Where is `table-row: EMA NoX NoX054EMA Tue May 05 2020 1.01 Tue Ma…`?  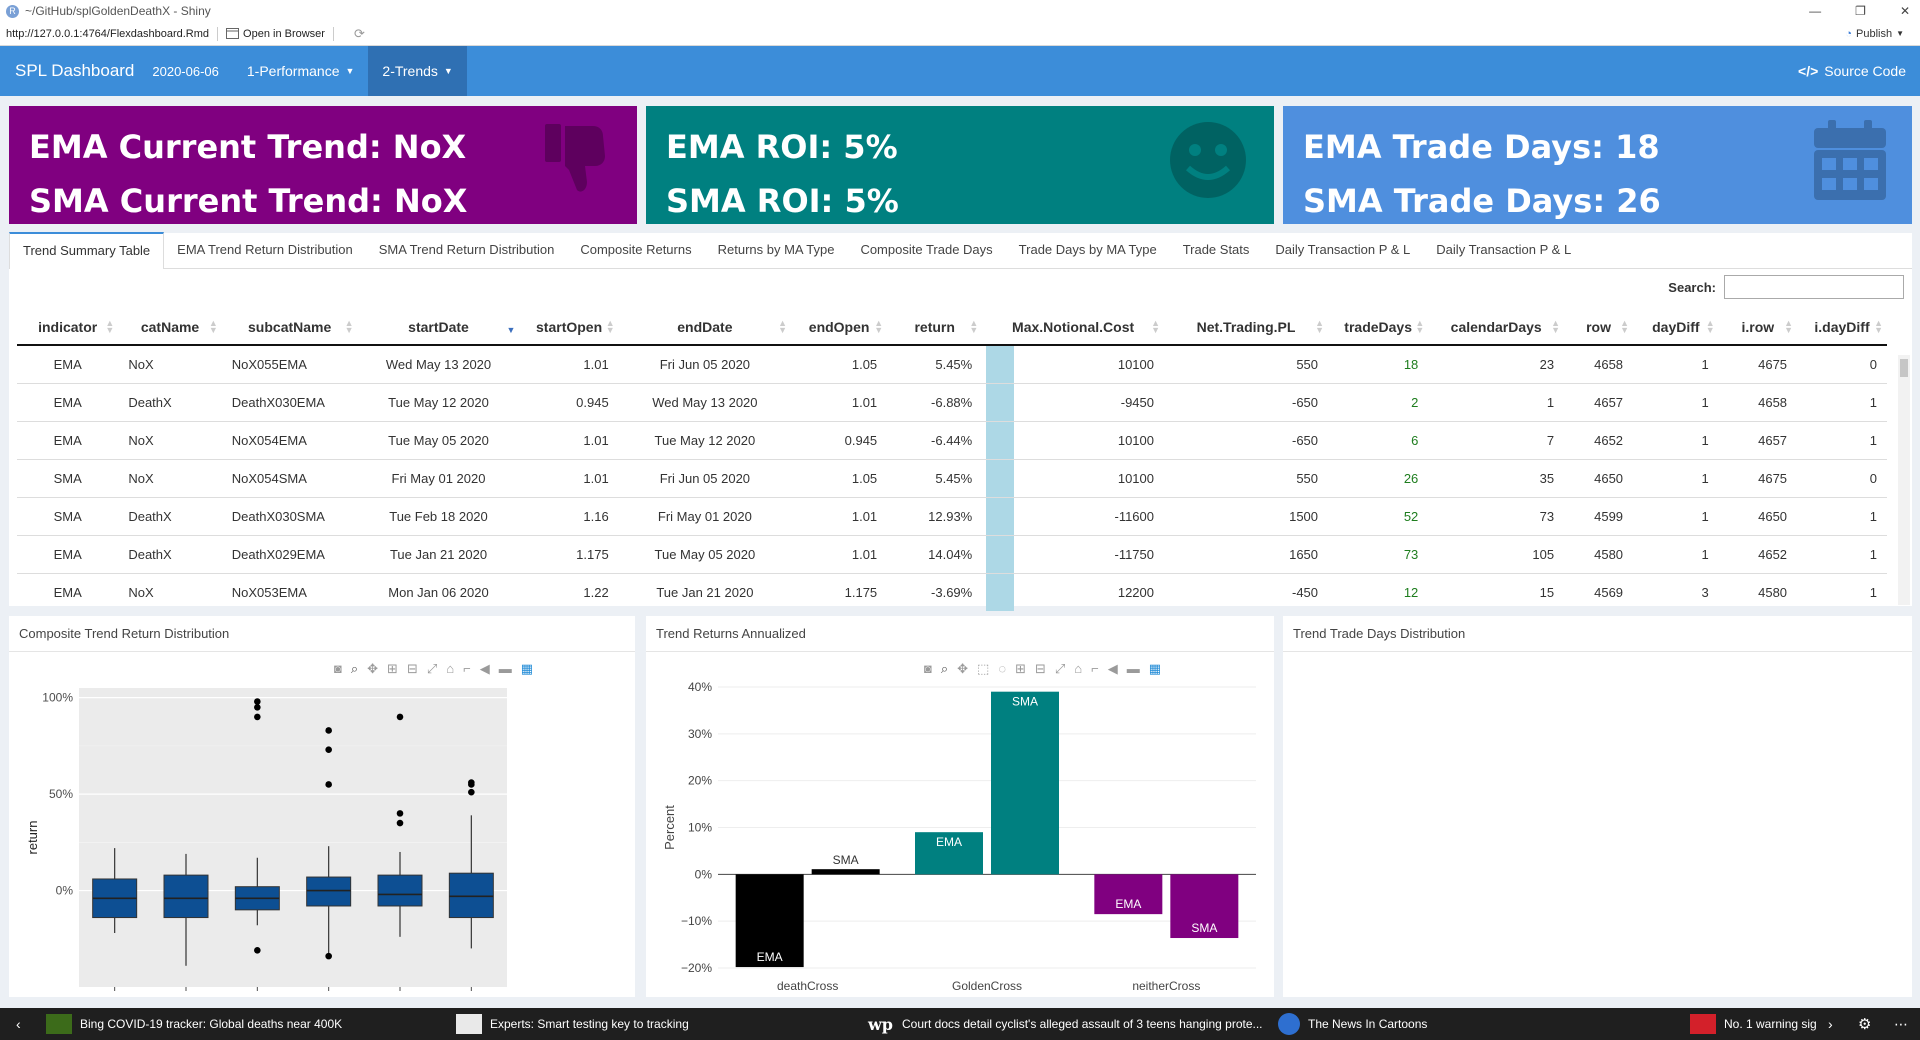 table-row: EMA NoX NoX054EMA Tue May 05 2020 1.01 Tue Ma… is located at coordinates (952, 439).